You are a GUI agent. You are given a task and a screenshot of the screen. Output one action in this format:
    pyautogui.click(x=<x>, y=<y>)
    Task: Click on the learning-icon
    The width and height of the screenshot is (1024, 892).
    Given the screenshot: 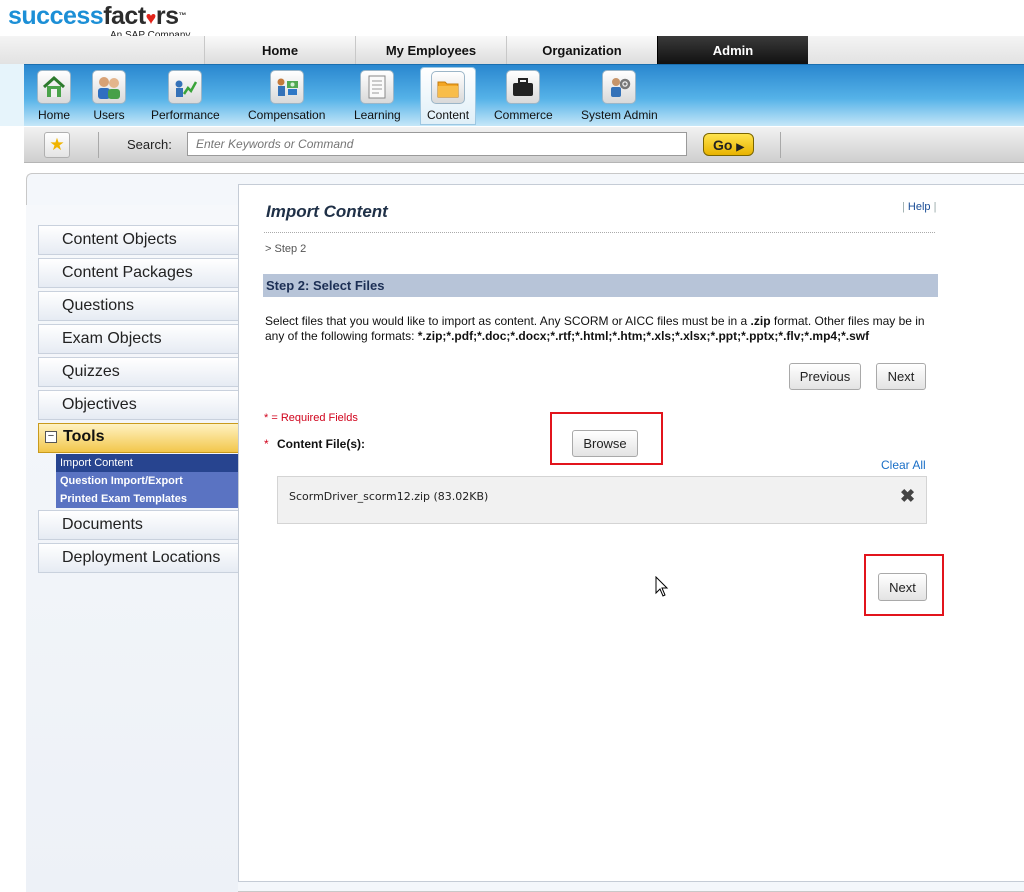 What is the action you would take?
    pyautogui.click(x=377, y=87)
    